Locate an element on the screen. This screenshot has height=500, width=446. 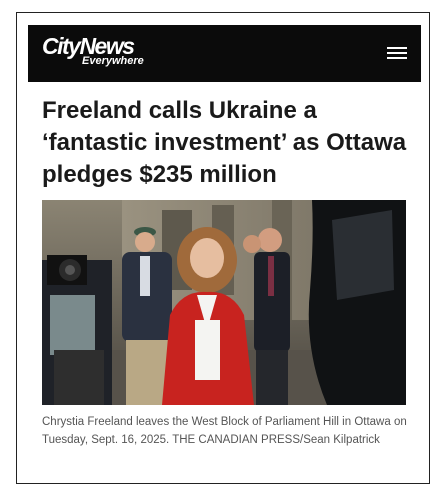
citynews-logo: CityNews Everywhere is located at coordinates (93, 50).